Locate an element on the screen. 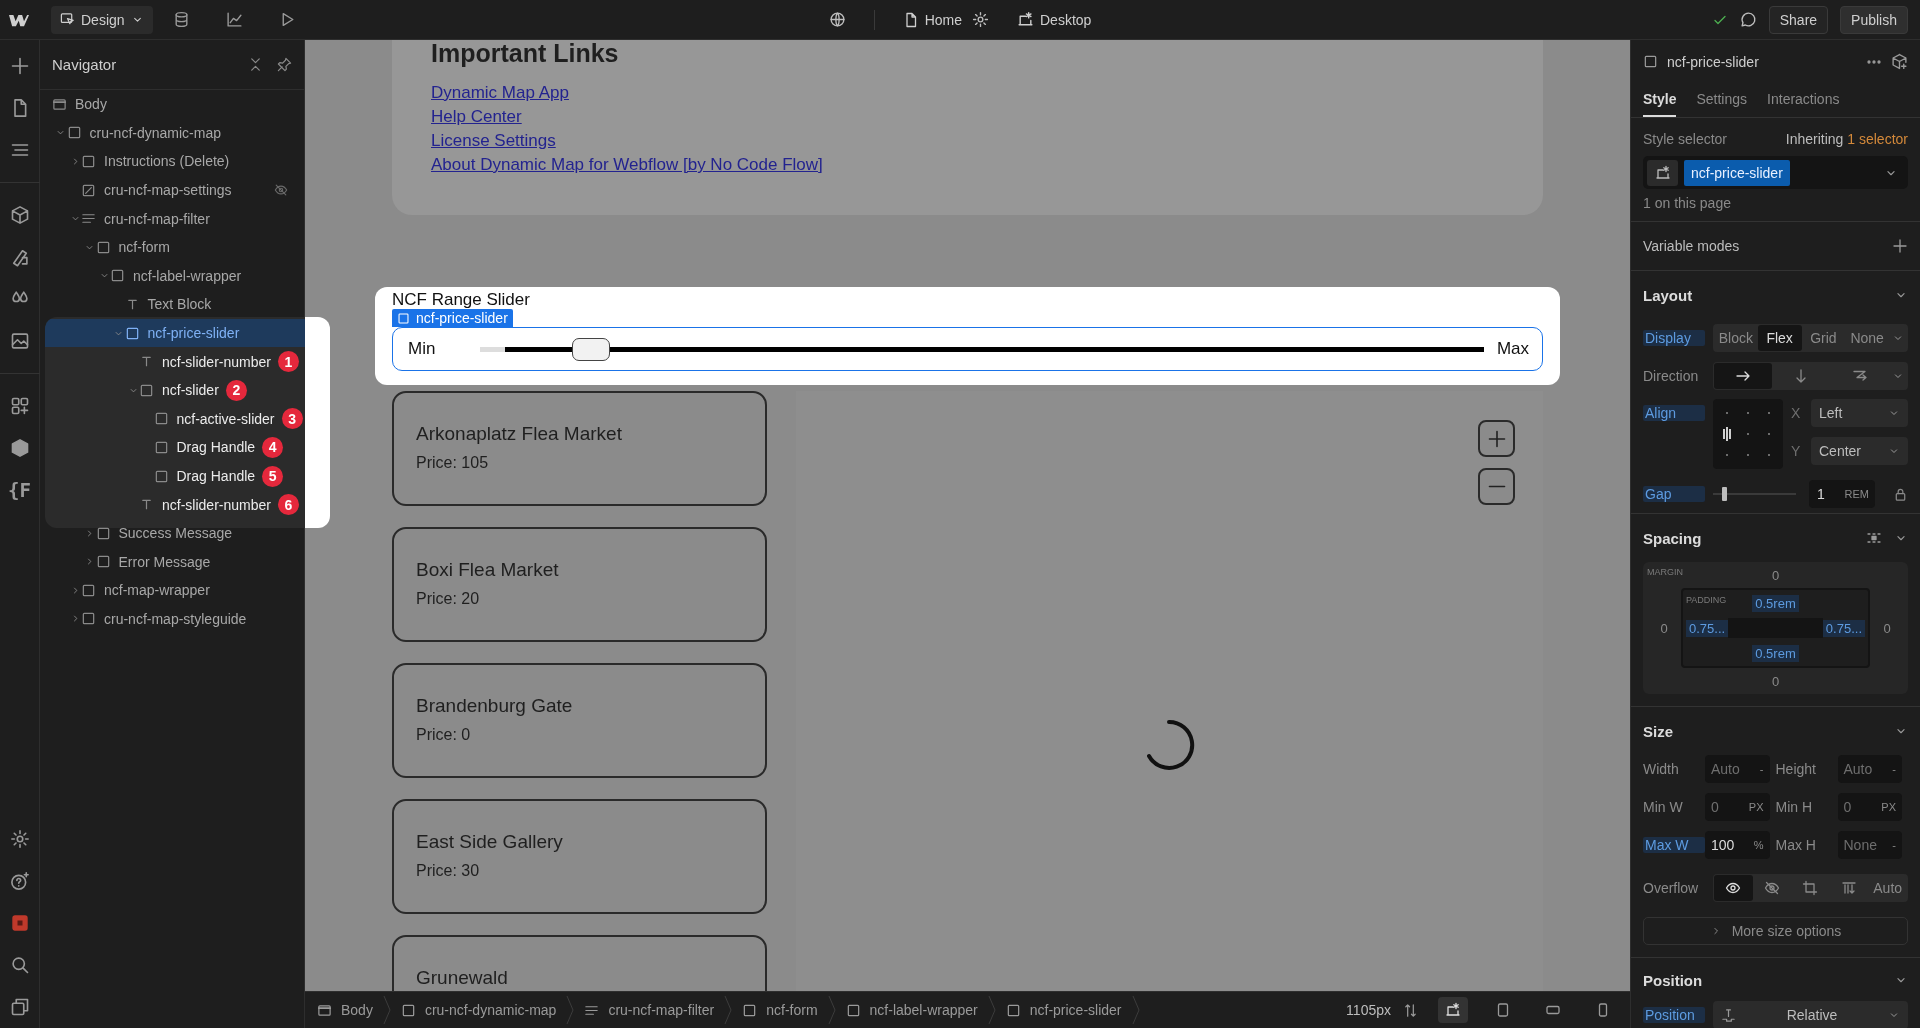 Image resolution: width=1920 pixels, height=1028 pixels. breadcrumb-item: ncf-label-wrapper is located at coordinates (911, 1010).